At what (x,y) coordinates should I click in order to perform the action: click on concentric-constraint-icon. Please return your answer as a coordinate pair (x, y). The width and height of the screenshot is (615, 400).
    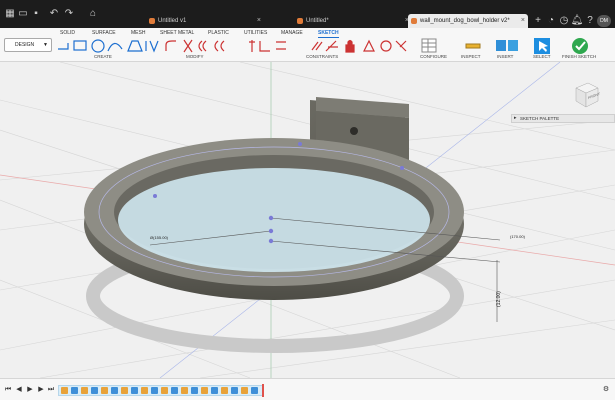
    Looking at the image, I should click on (386, 46).